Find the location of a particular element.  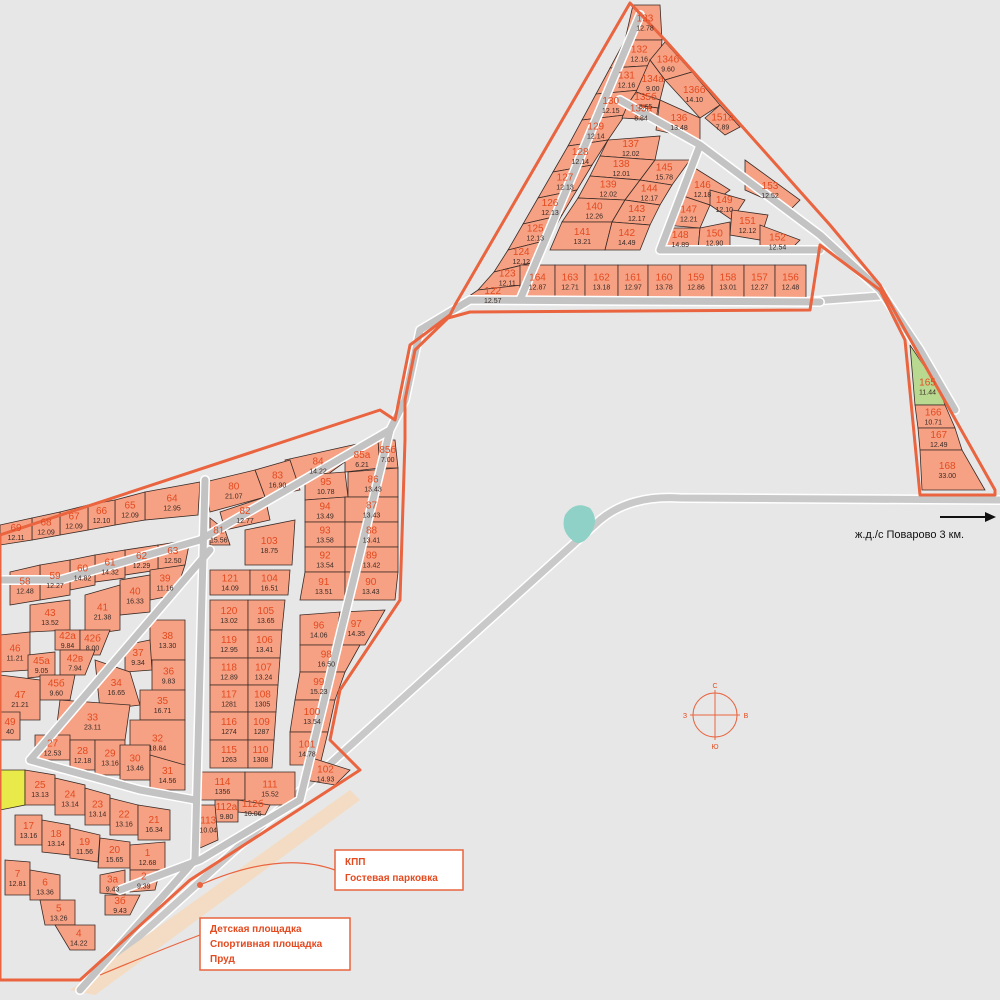

plot-number: 42б is located at coordinates (92, 639).